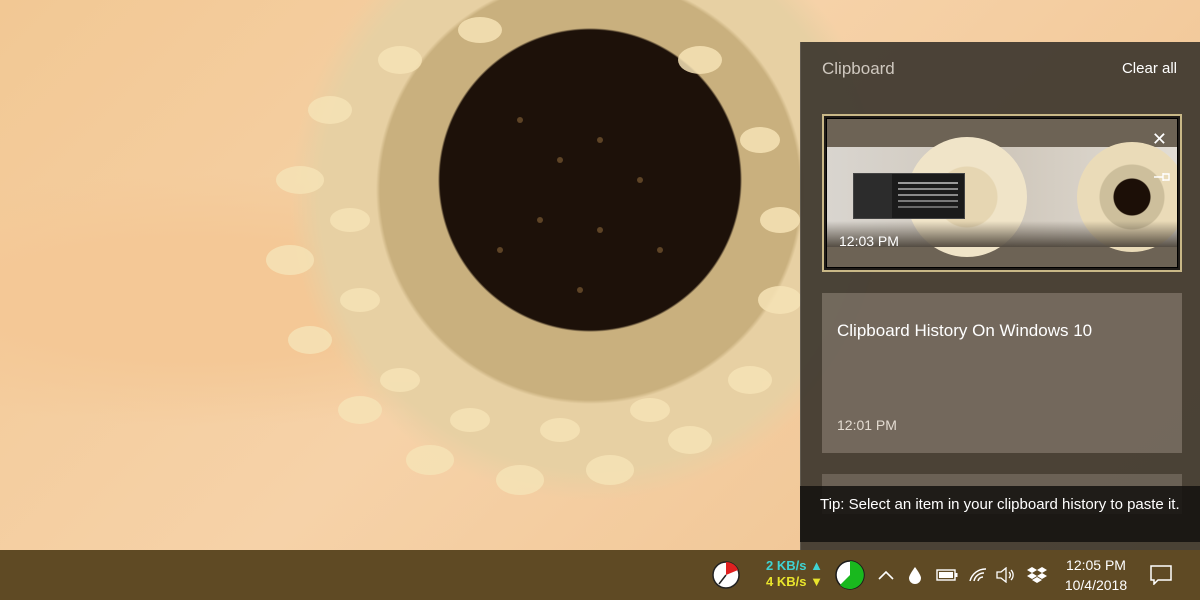  What do you see at coordinates (858, 68) in the screenshot?
I see `panel-title: Clipboard` at bounding box center [858, 68].